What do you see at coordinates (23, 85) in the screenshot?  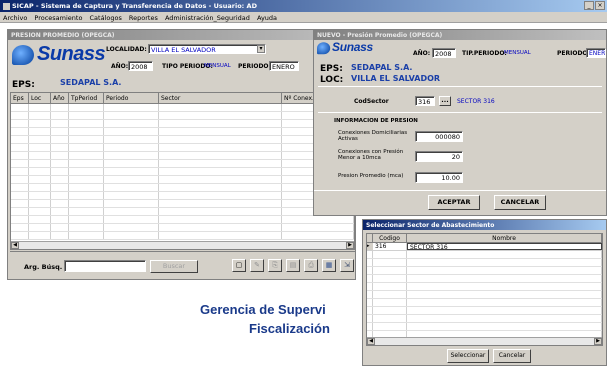 I see `eps-label: EPS:` at bounding box center [23, 85].